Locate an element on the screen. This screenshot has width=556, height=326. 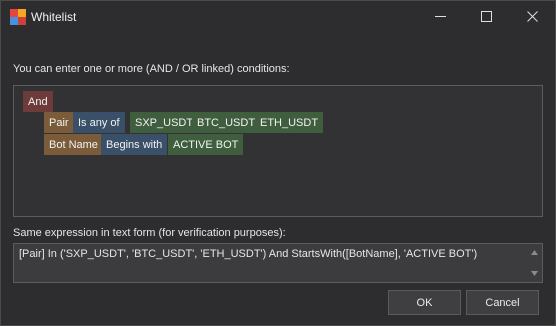
condition-operator-is-any-of: Is any of is located at coordinates (99, 122).